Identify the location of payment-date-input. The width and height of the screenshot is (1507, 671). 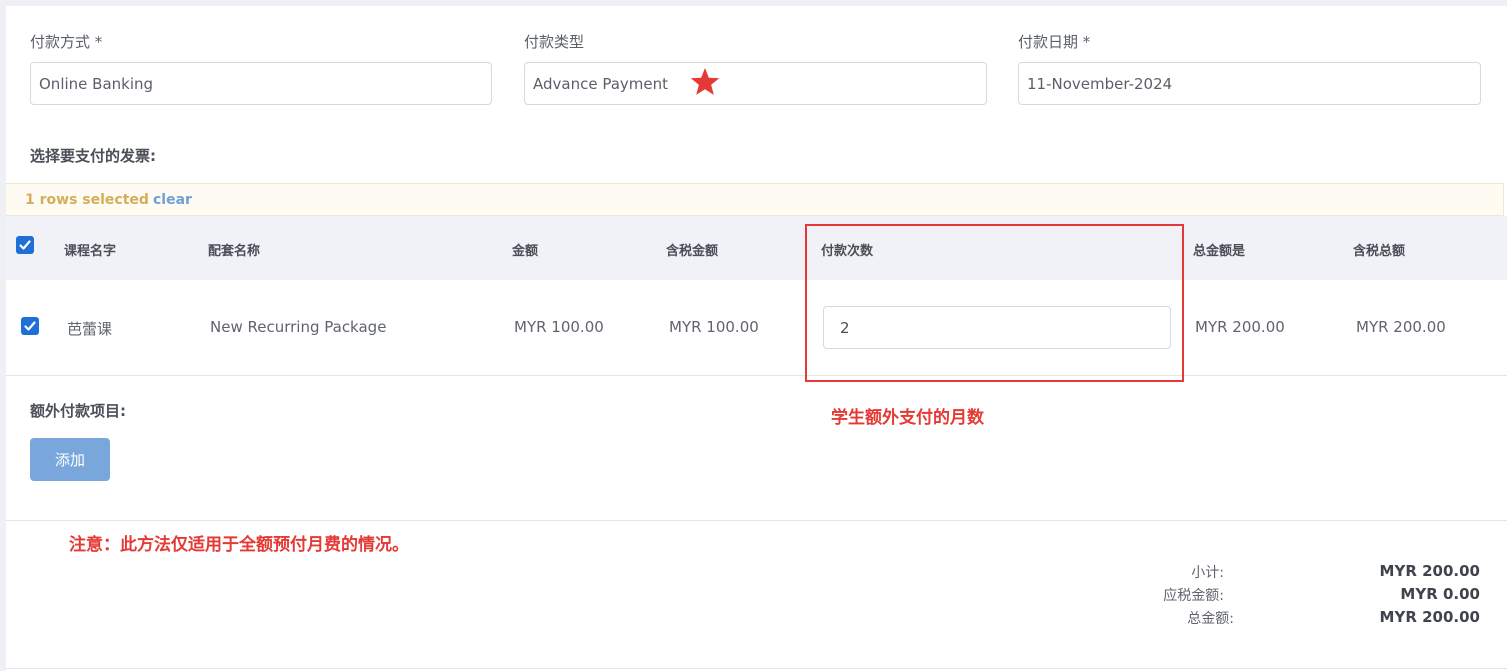
(1249, 83).